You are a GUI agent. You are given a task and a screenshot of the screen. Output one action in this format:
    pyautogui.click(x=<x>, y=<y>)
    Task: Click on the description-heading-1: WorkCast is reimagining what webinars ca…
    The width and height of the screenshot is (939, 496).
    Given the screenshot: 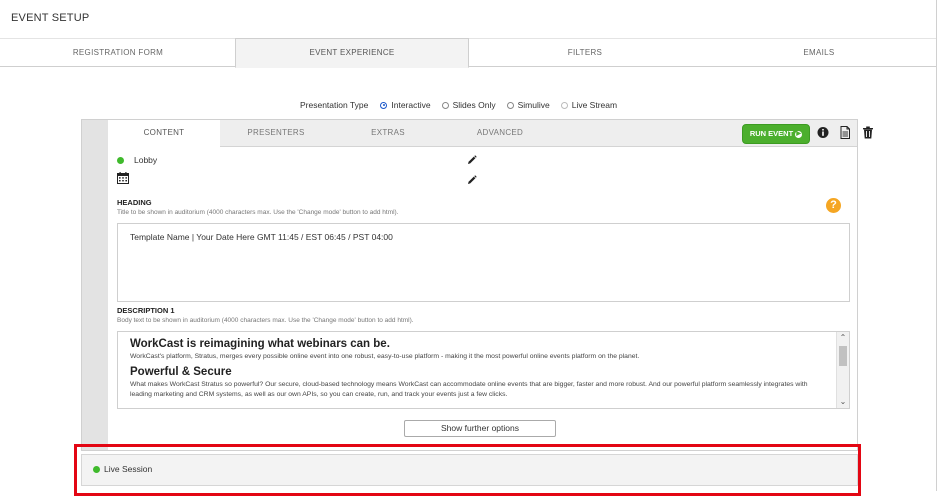 What is the action you would take?
    pyautogui.click(x=260, y=344)
    